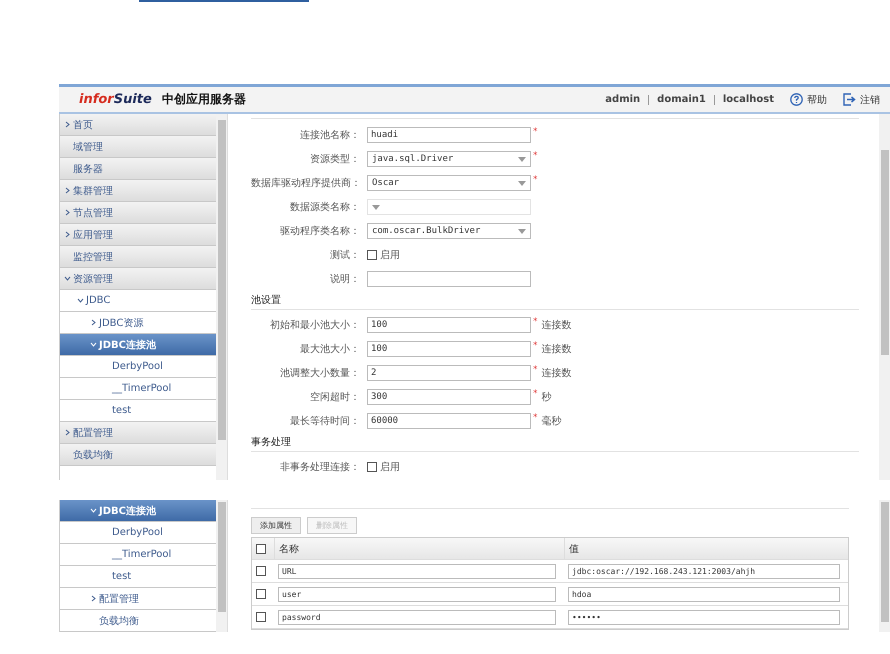  Describe the element at coordinates (547, 397) in the screenshot. I see `unit-label: 秒` at that location.